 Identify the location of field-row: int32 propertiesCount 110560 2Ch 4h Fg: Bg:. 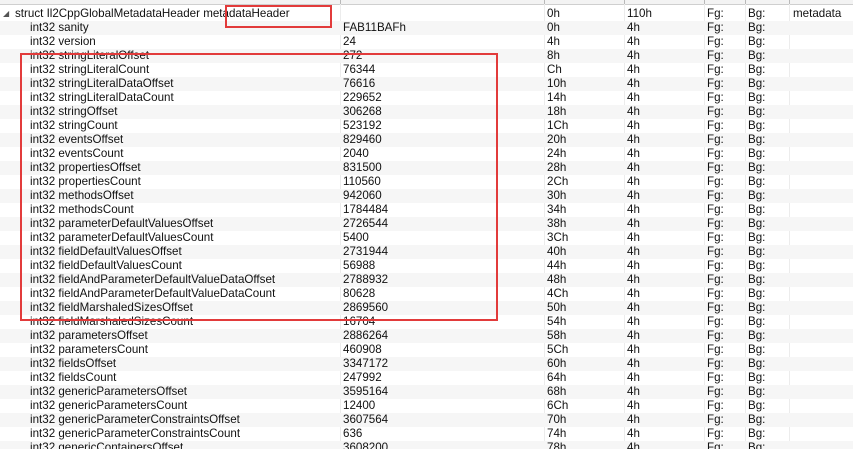
(426, 182).